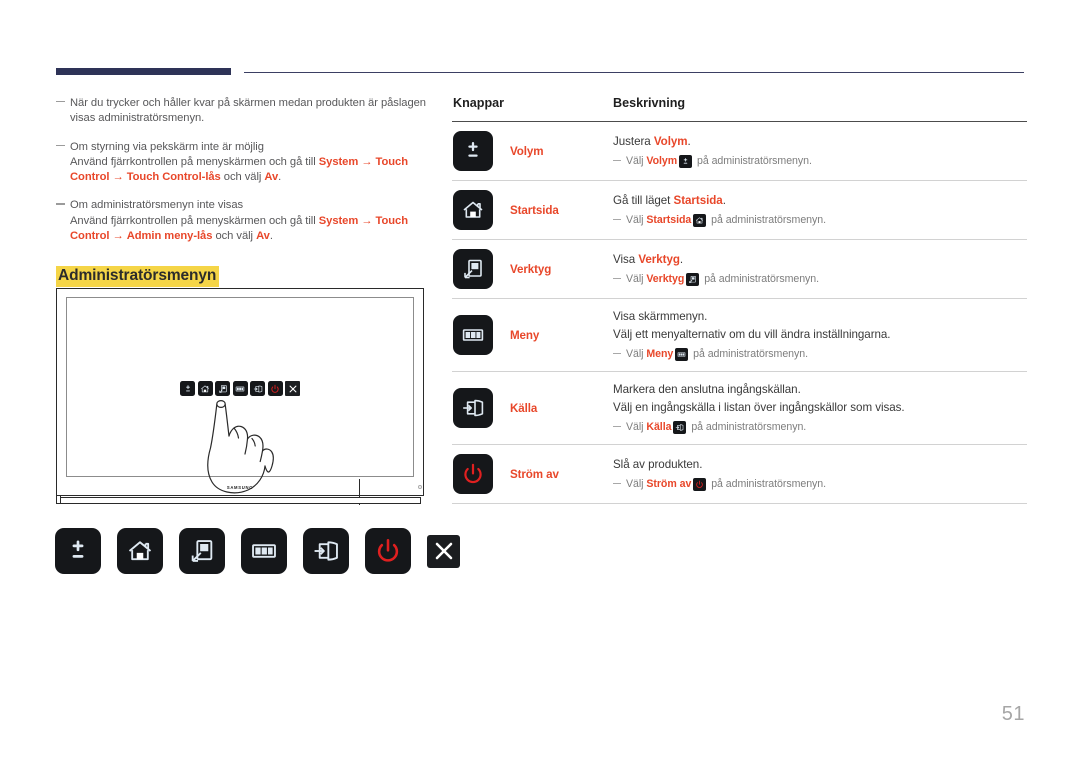  I want to click on button-label: Källa, so click(524, 408).